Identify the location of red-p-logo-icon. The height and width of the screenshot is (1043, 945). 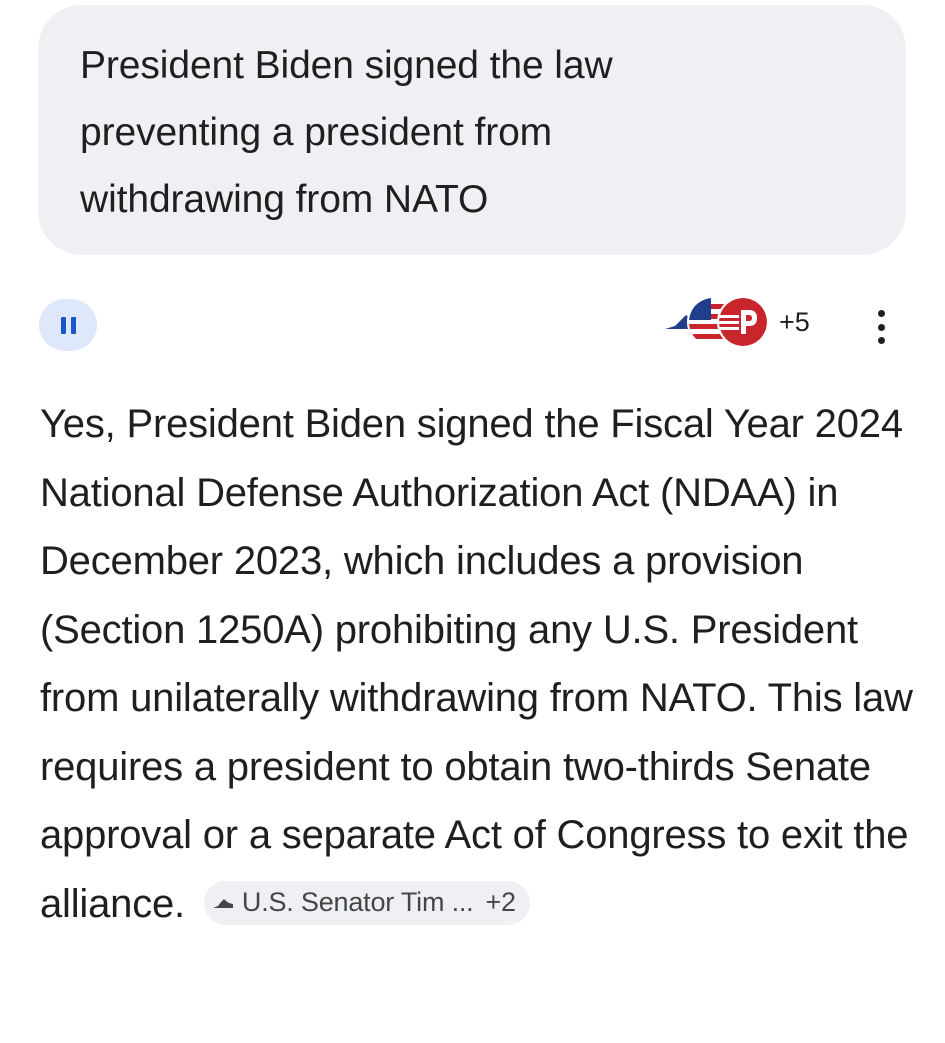
(743, 322).